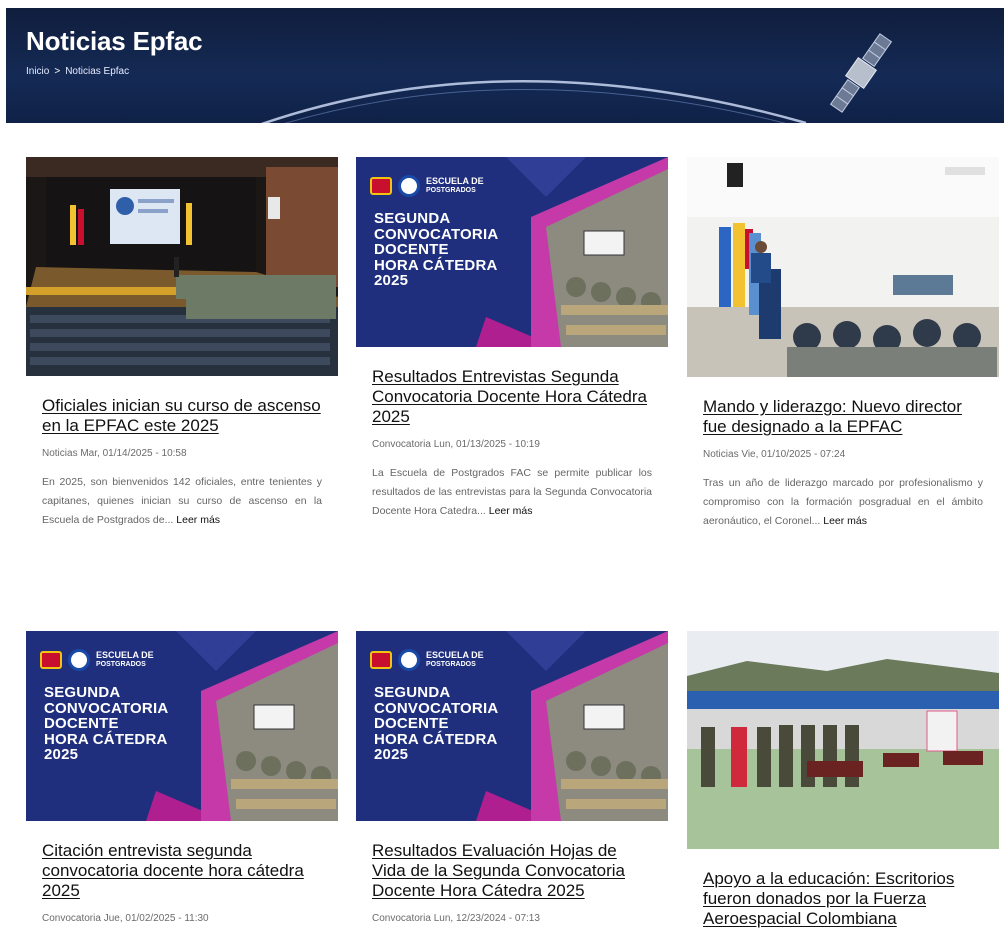  What do you see at coordinates (125, 918) in the screenshot?
I see `news-card-meta: Convocatoria Jue, 01/02/2025 - 11:30` at bounding box center [125, 918].